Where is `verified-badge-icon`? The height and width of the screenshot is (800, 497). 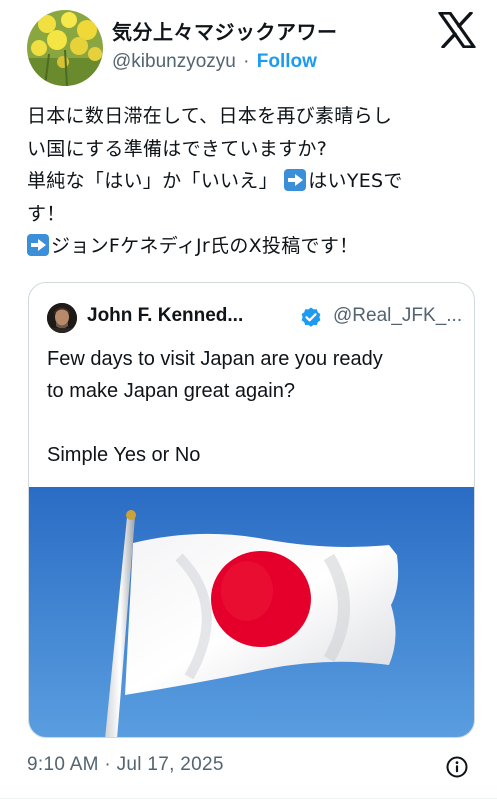 verified-badge-icon is located at coordinates (311, 318).